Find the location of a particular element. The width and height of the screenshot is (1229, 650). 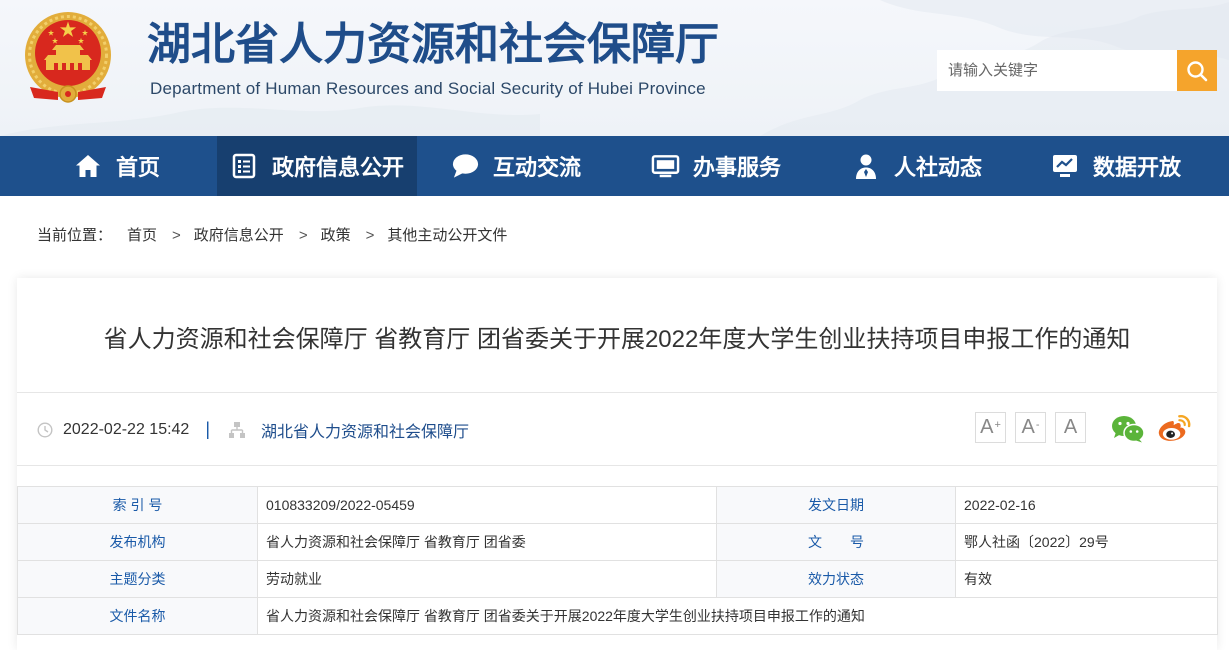

sitemap-icon is located at coordinates (237, 430).